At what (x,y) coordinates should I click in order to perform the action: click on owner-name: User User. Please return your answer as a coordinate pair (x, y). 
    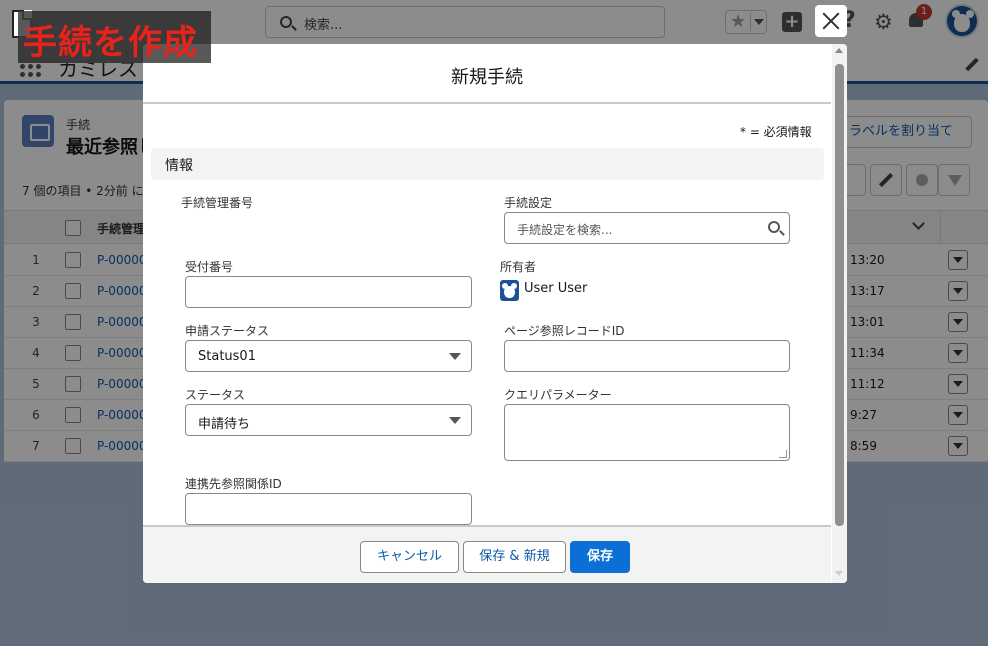
    Looking at the image, I should click on (556, 288).